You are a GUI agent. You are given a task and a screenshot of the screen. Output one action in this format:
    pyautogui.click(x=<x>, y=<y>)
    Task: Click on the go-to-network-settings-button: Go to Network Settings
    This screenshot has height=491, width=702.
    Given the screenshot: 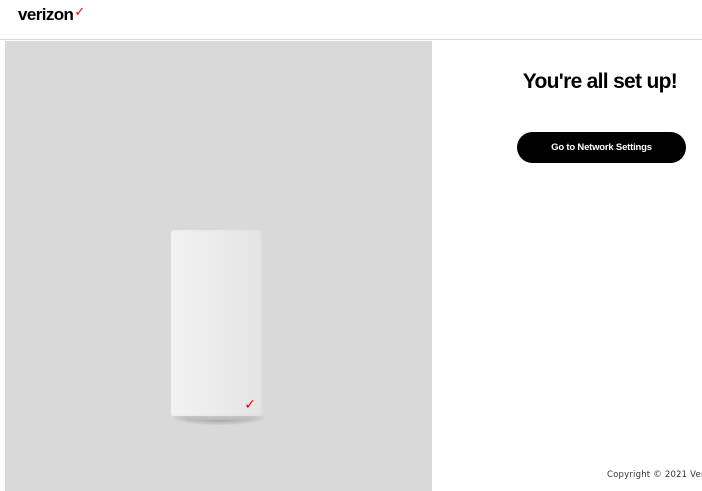 What is the action you would take?
    pyautogui.click(x=601, y=147)
    